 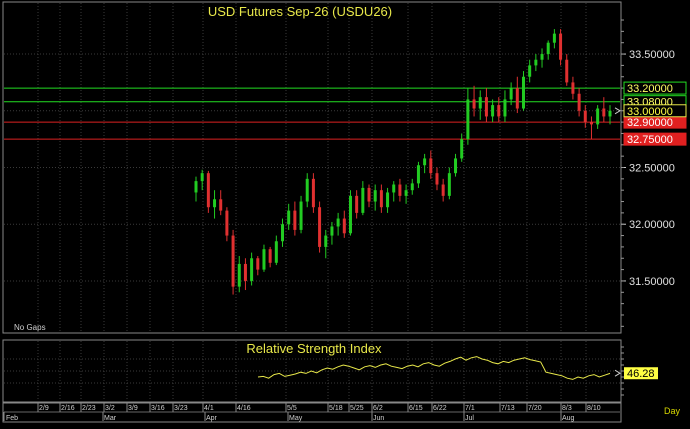 What do you see at coordinates (567, 408) in the screenshot?
I see `time-axis-label: 8/3` at bounding box center [567, 408].